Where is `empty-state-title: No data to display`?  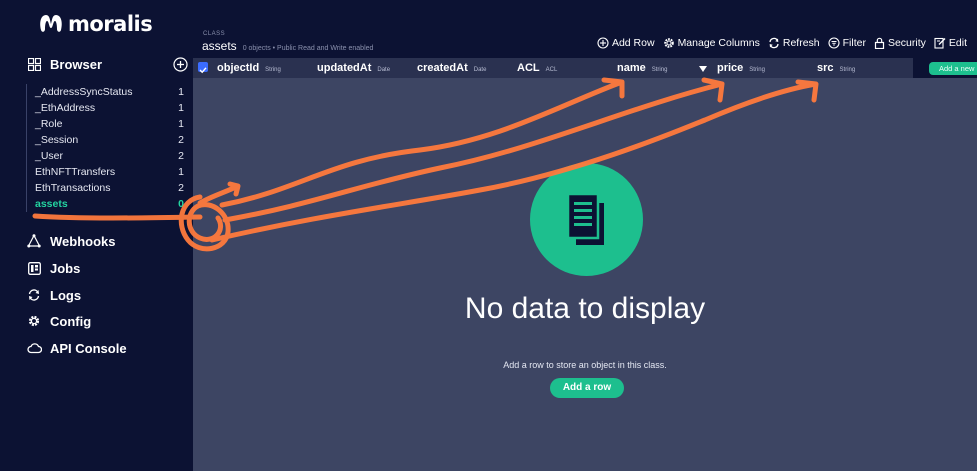
empty-state-title: No data to display is located at coordinates (585, 308).